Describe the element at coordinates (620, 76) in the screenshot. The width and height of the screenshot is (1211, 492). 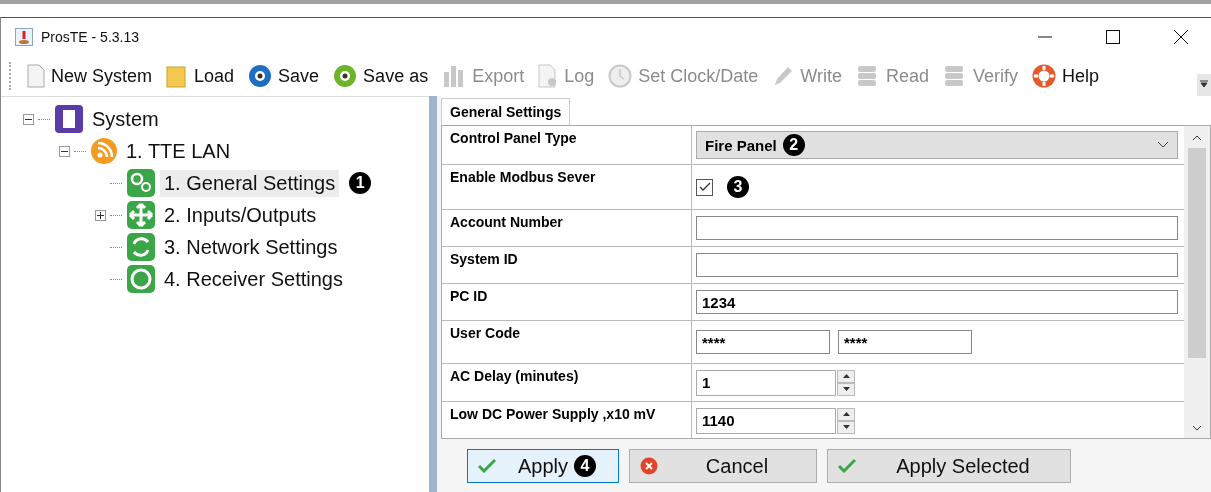
I see `clock-icon` at that location.